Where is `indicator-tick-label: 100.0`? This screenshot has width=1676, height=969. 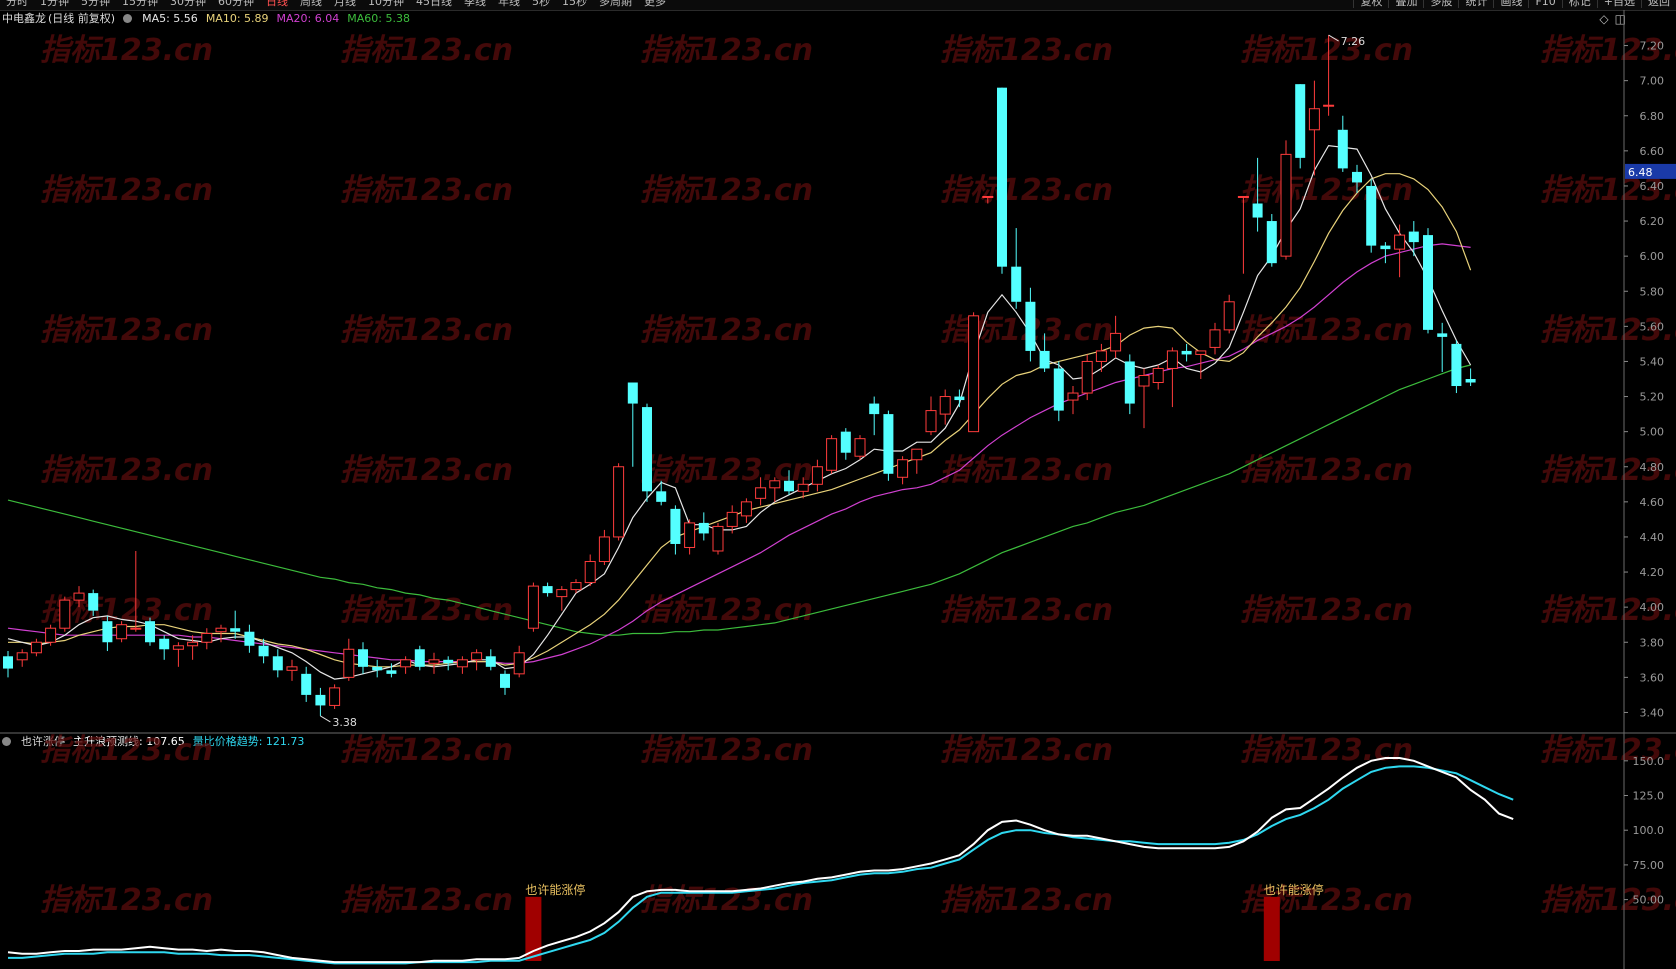 indicator-tick-label: 100.0 is located at coordinates (1649, 830).